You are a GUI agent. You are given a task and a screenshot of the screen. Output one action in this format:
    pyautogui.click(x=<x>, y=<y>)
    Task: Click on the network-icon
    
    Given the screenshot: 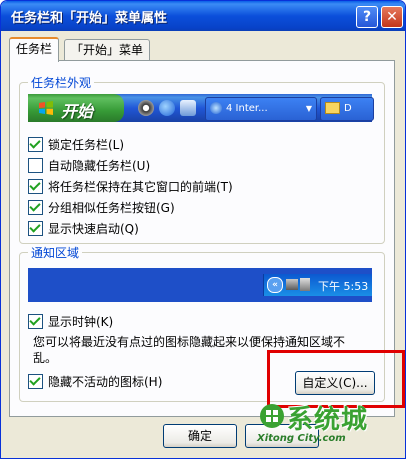 What is the action you would take?
    pyautogui.click(x=292, y=284)
    